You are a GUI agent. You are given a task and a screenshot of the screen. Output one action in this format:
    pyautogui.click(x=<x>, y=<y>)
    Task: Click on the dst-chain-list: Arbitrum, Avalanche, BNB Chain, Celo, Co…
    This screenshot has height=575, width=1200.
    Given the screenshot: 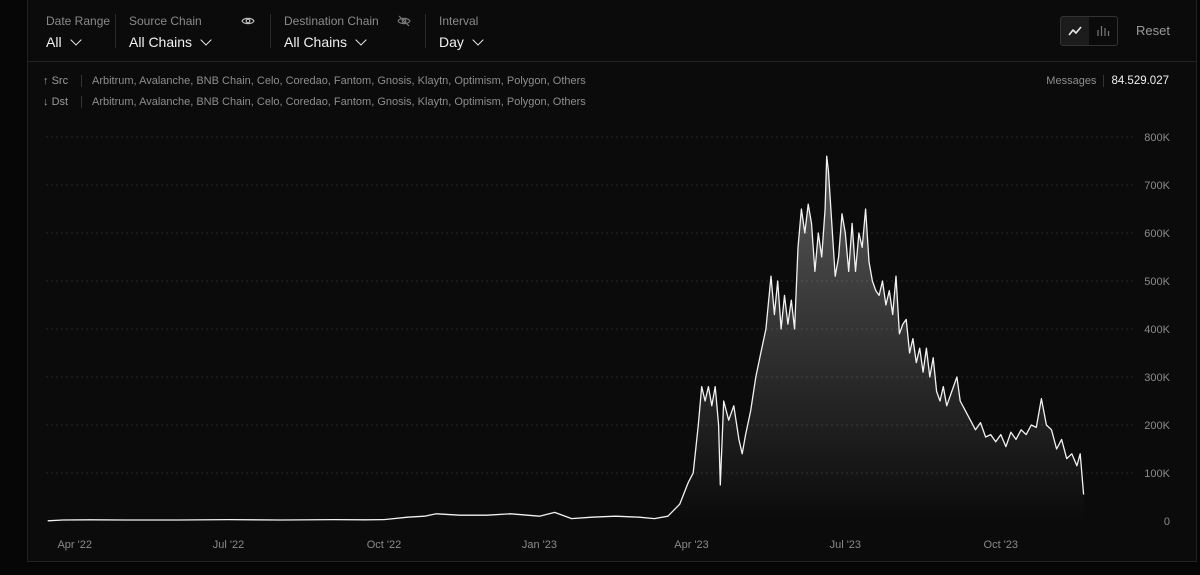 What is the action you would take?
    pyautogui.click(x=339, y=102)
    